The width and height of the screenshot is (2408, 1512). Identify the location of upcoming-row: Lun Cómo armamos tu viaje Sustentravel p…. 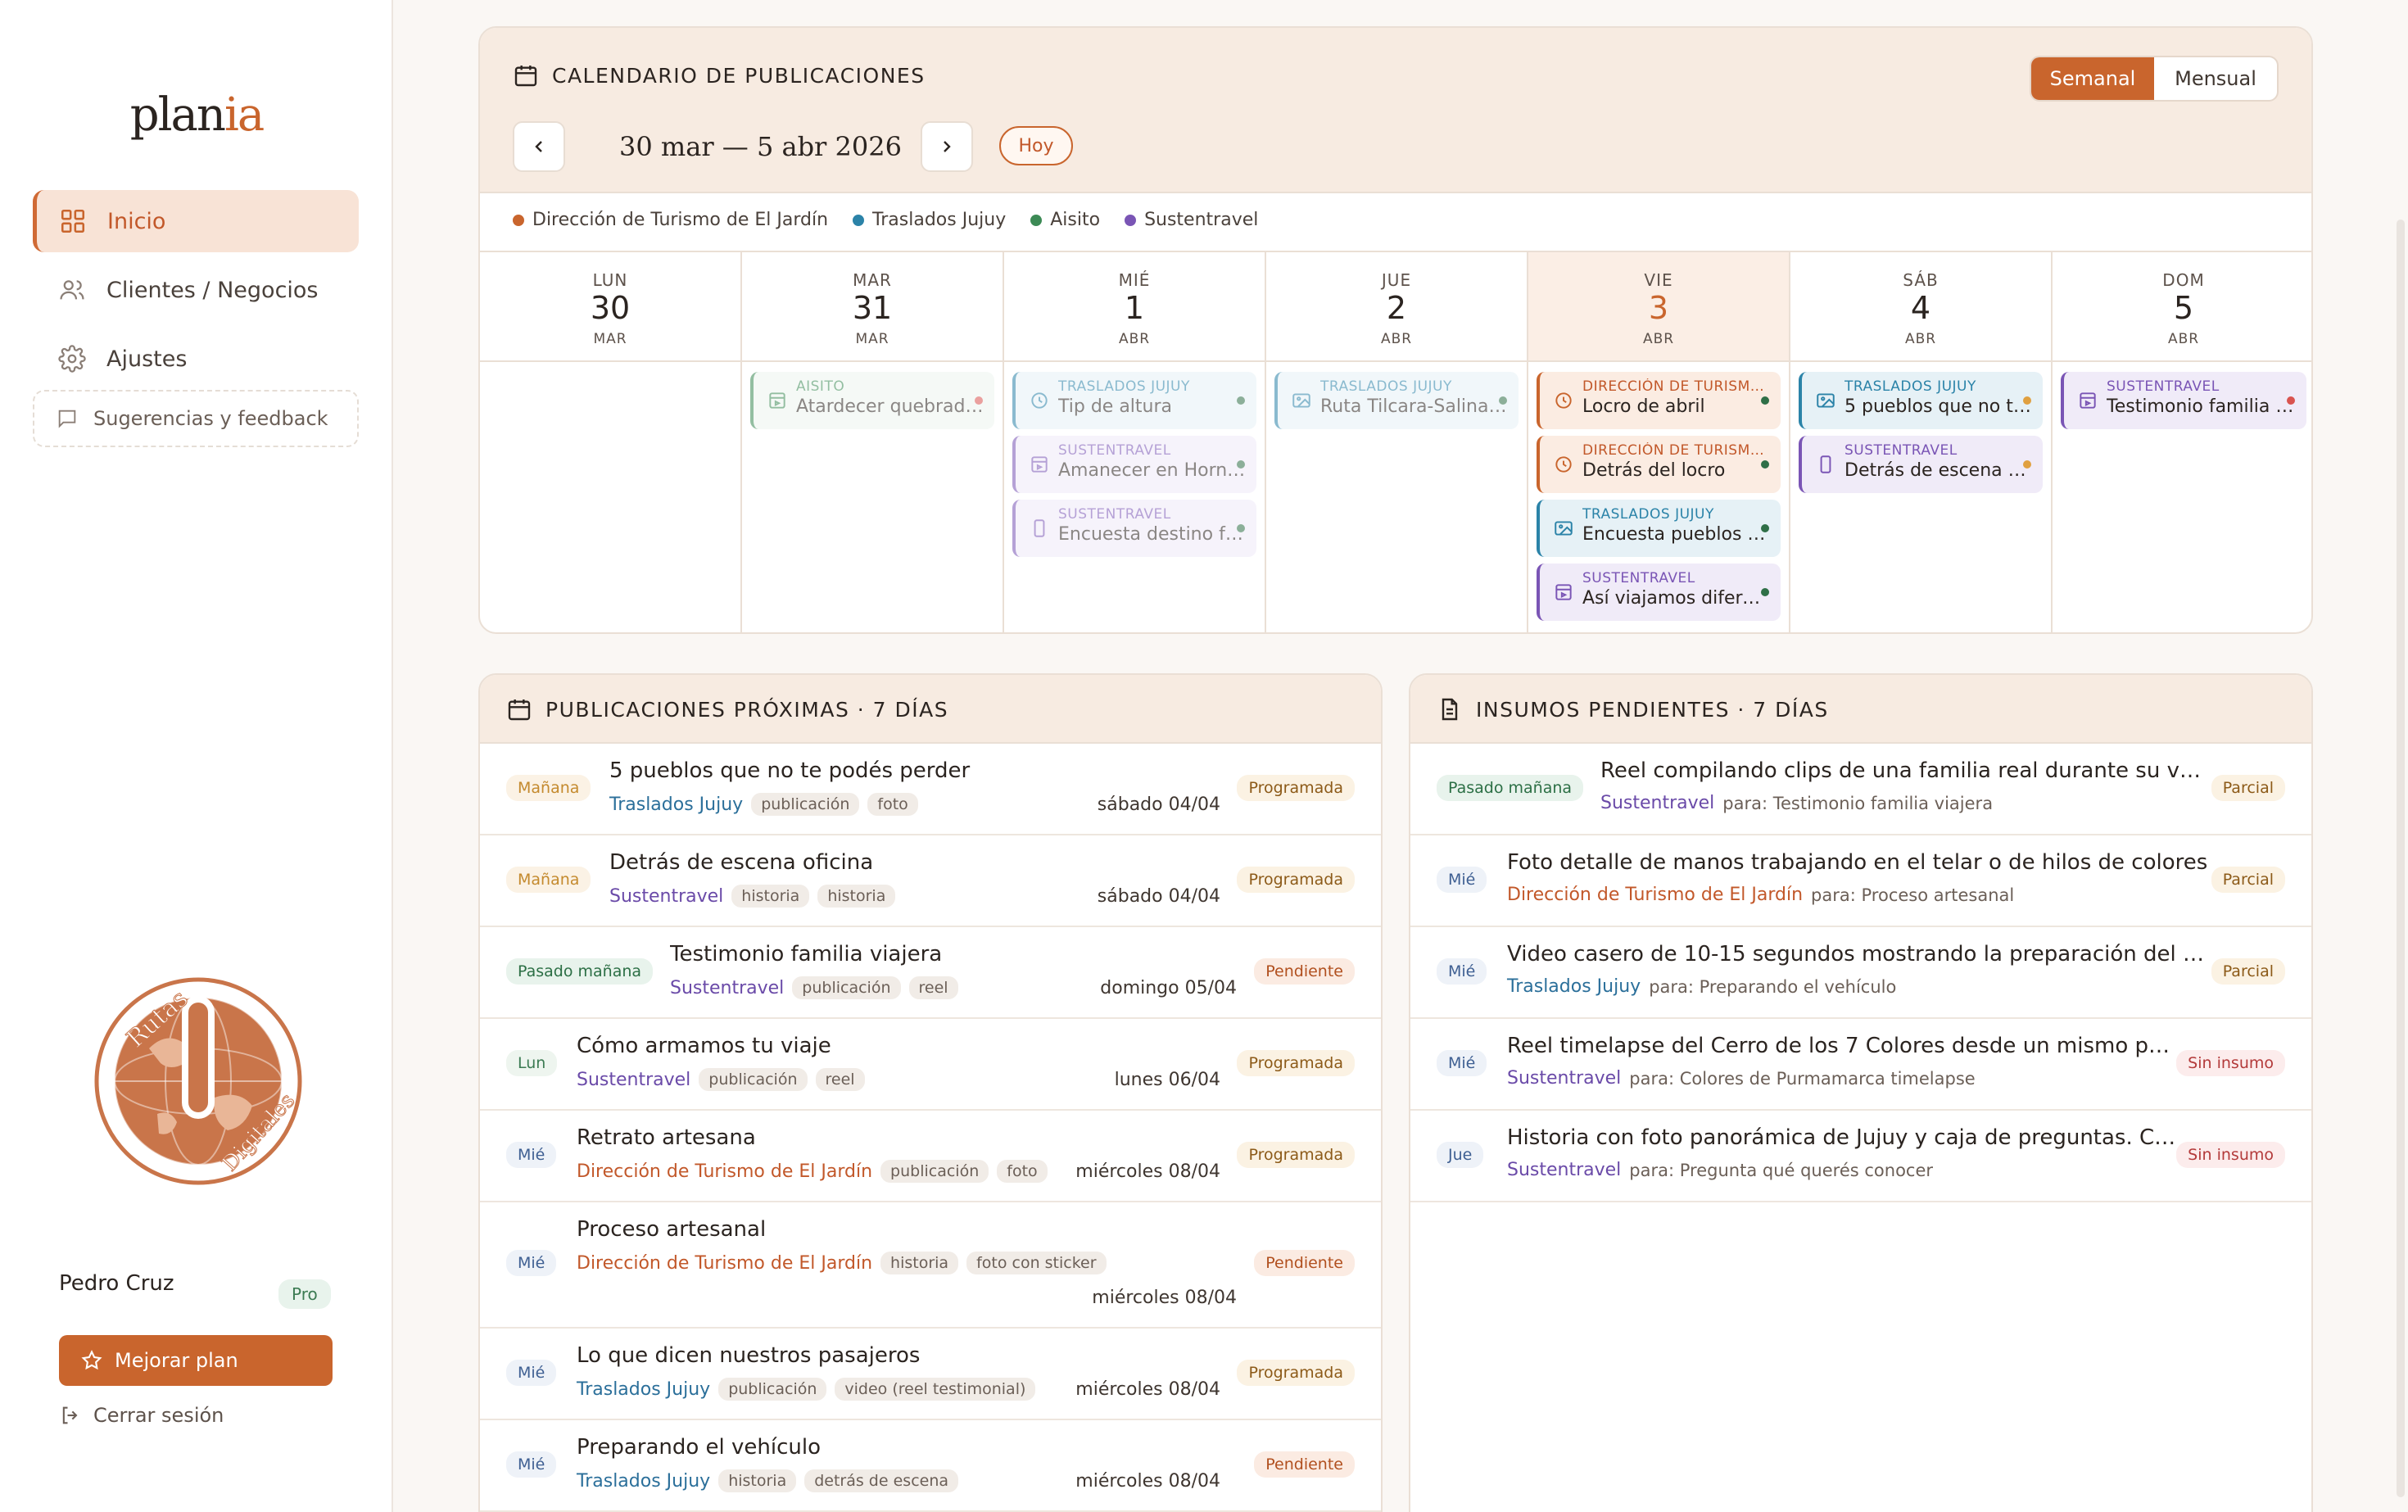
(930, 1065).